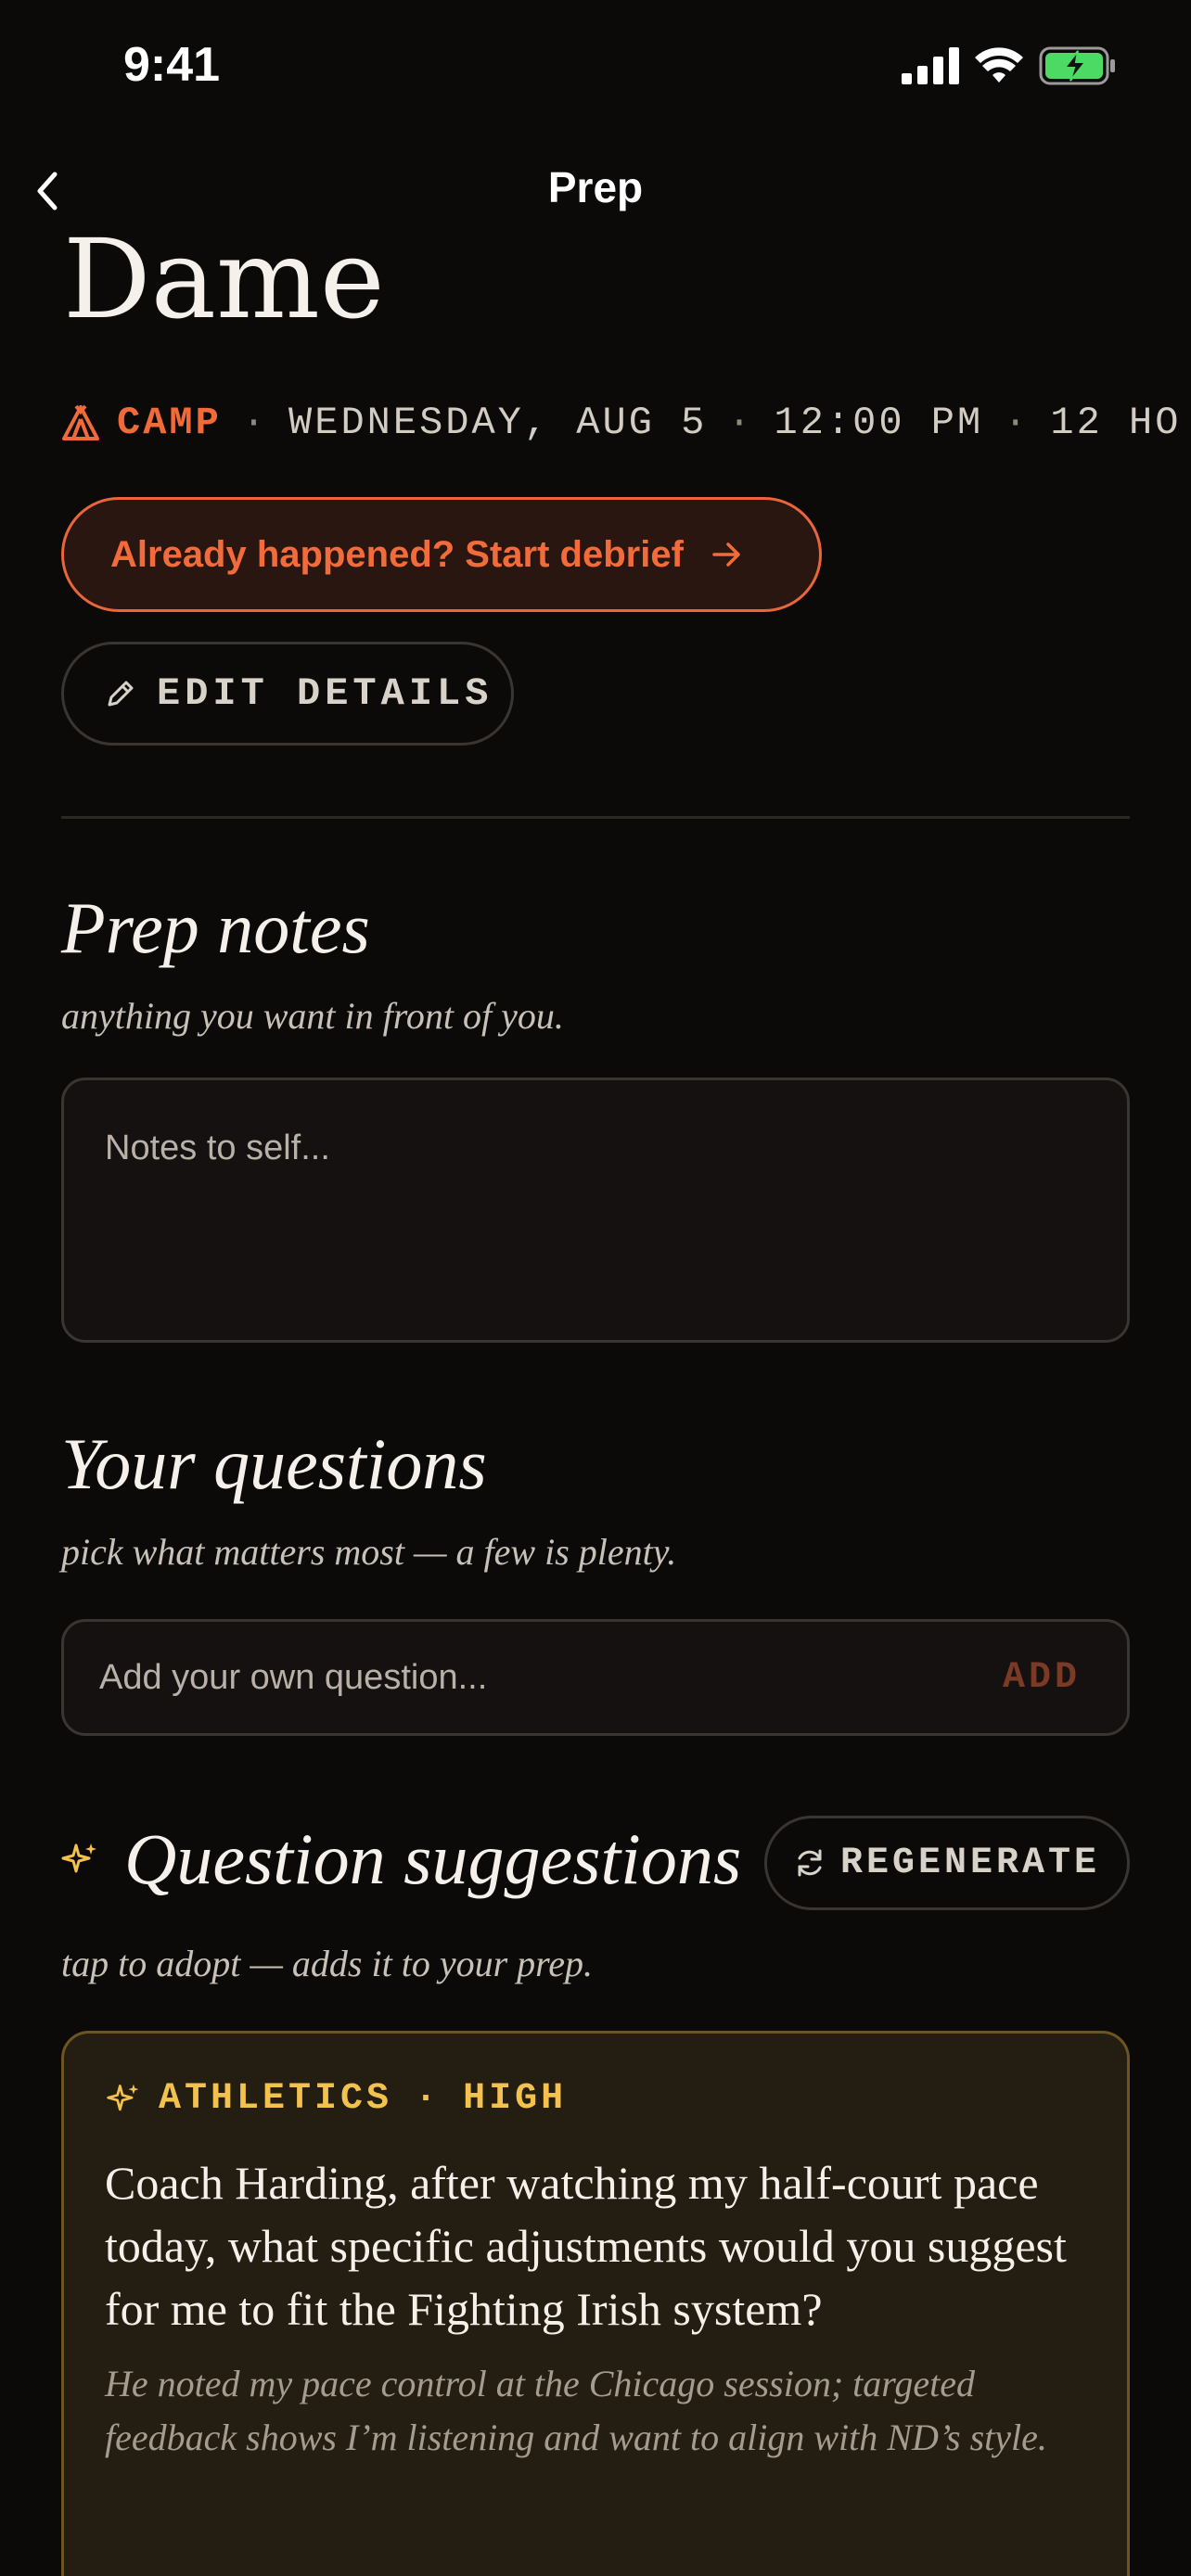  I want to click on event-time: 12:00 PM, so click(879, 423).